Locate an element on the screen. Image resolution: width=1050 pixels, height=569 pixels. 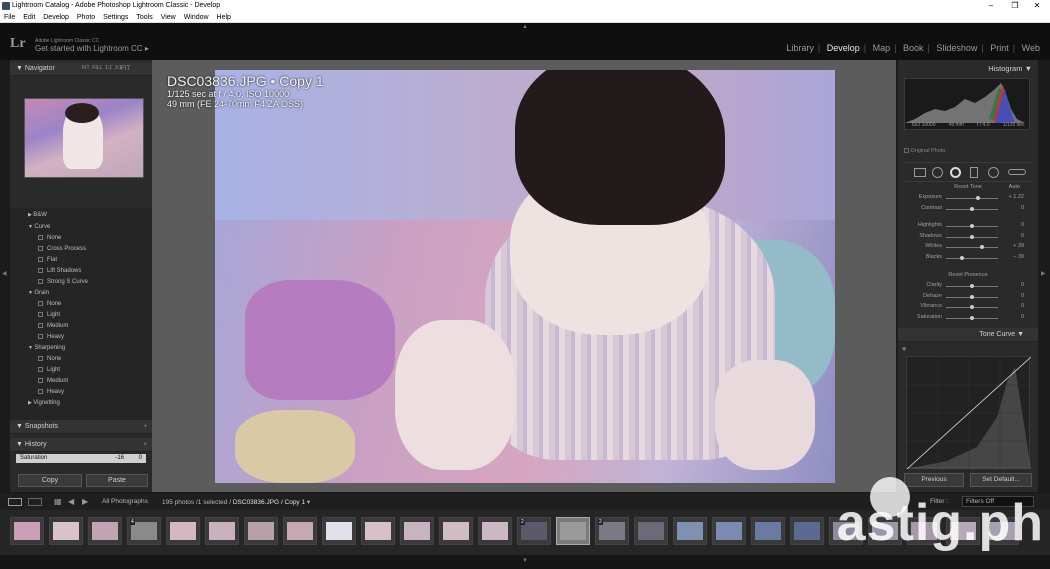
target-adjust-icon: ◉ is located at coordinates (904, 349).